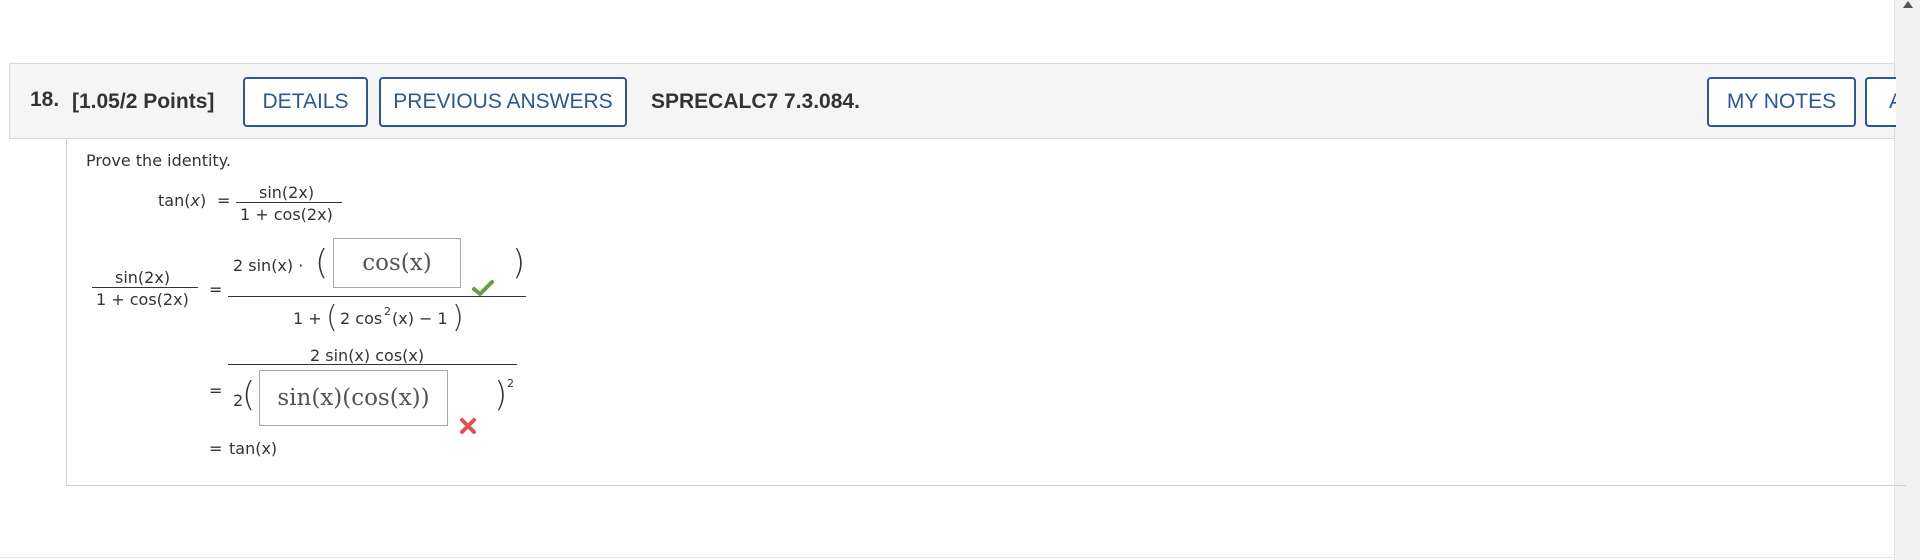  I want to click on step1-answer-box: cos(x), so click(397, 263).